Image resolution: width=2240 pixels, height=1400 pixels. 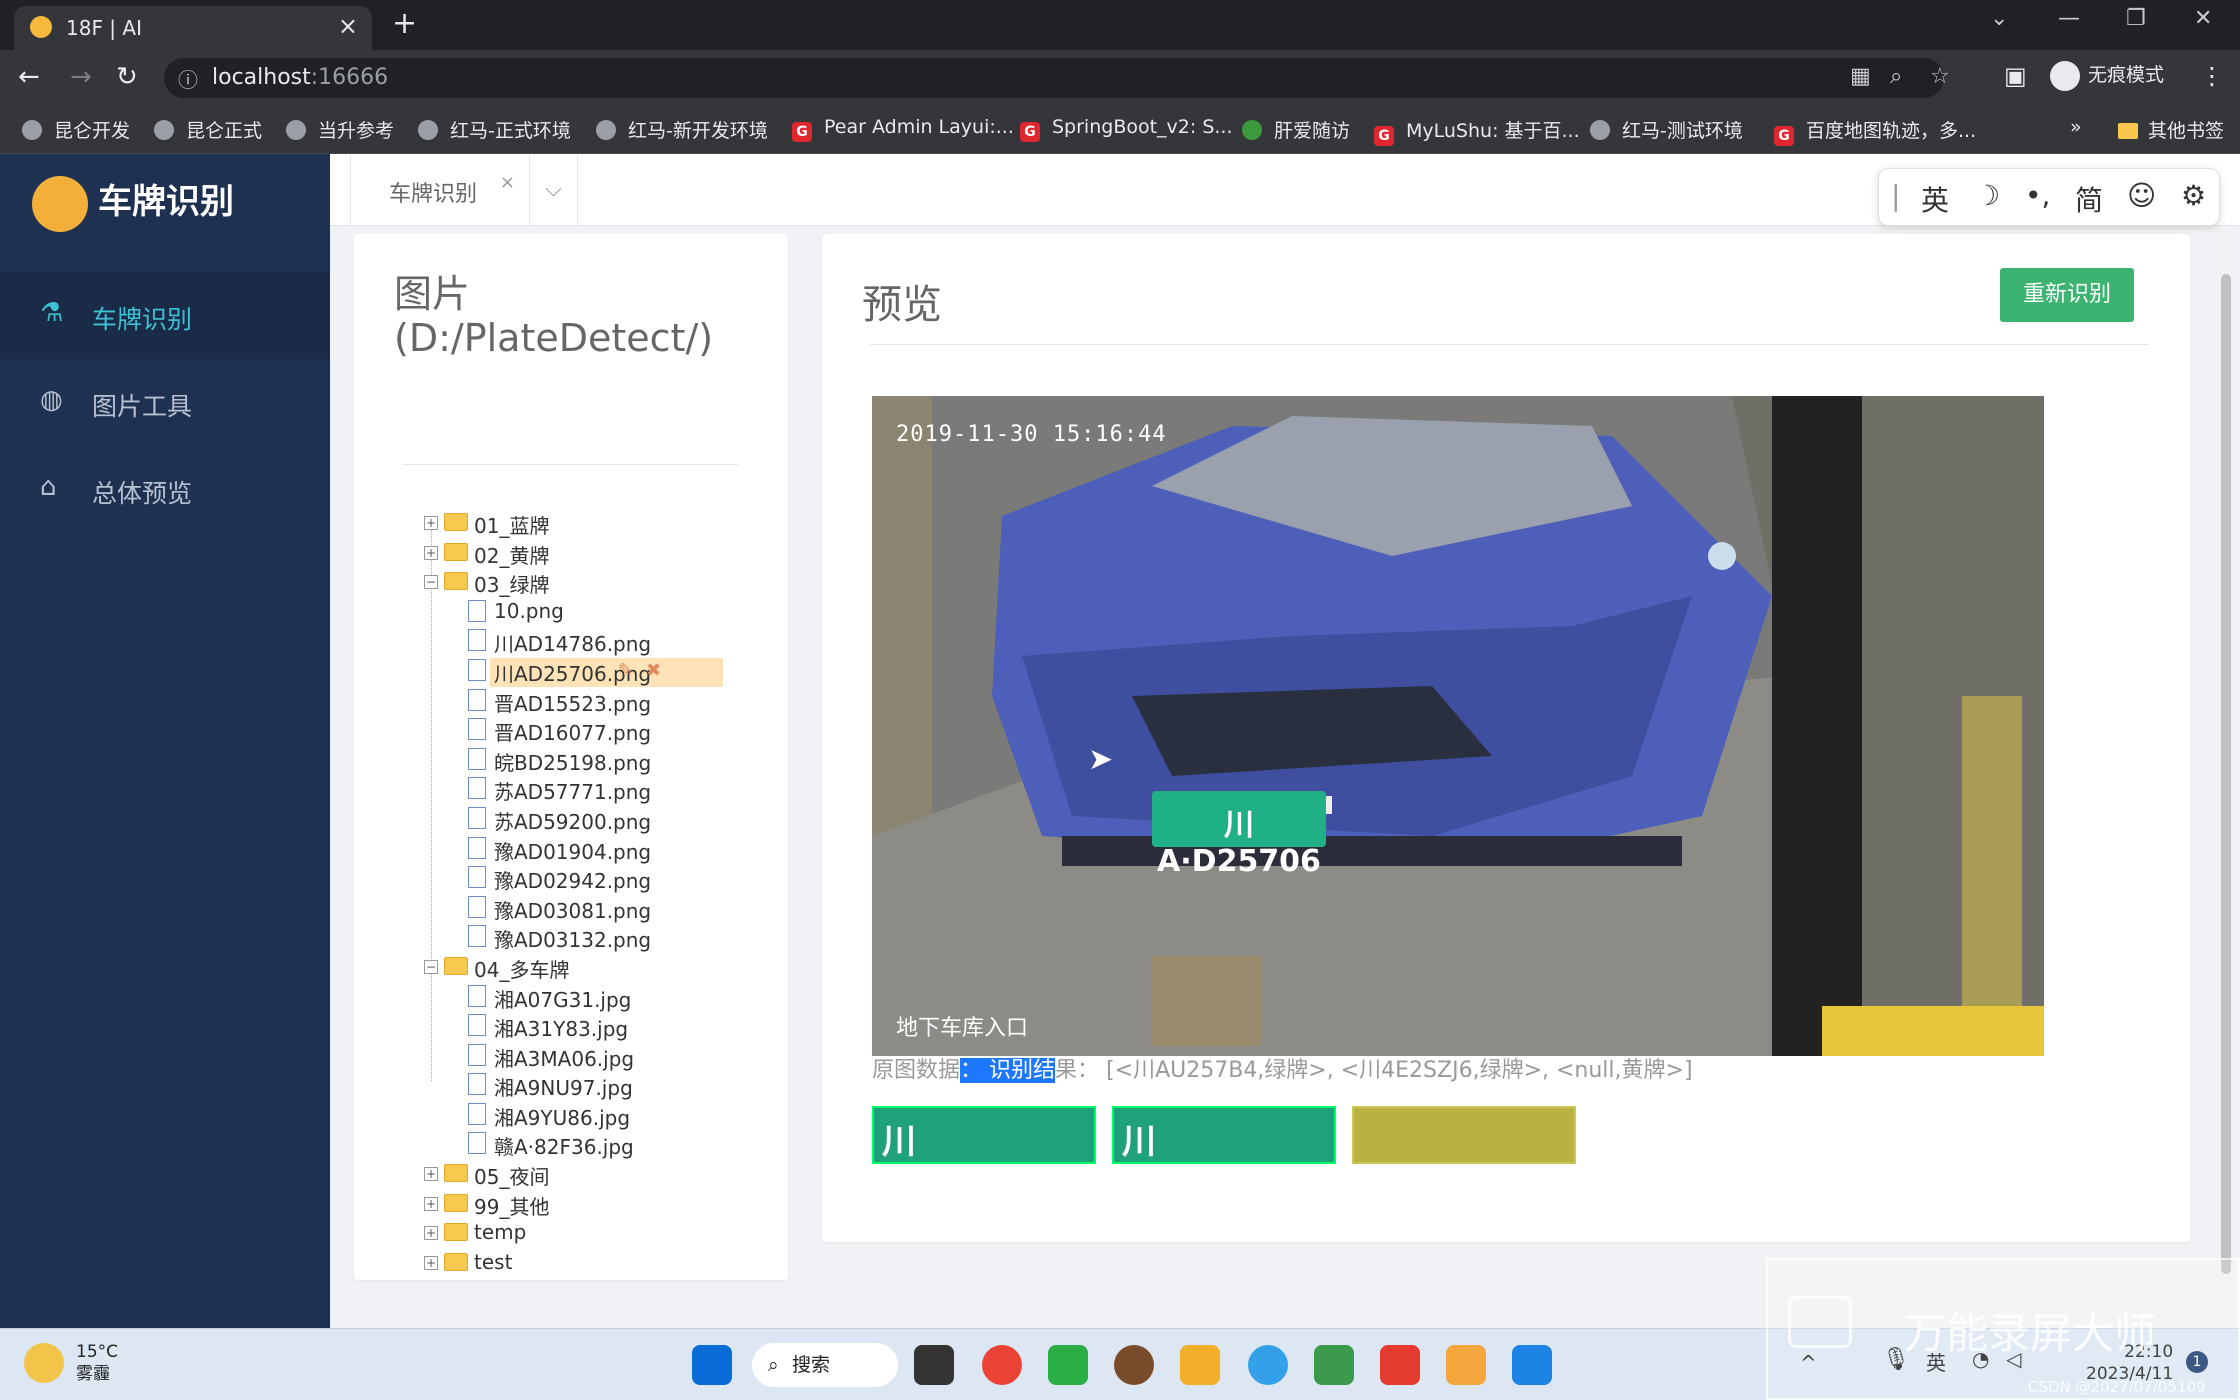 I want to click on tree-folder-node: +02_黄牌, so click(x=614, y=553).